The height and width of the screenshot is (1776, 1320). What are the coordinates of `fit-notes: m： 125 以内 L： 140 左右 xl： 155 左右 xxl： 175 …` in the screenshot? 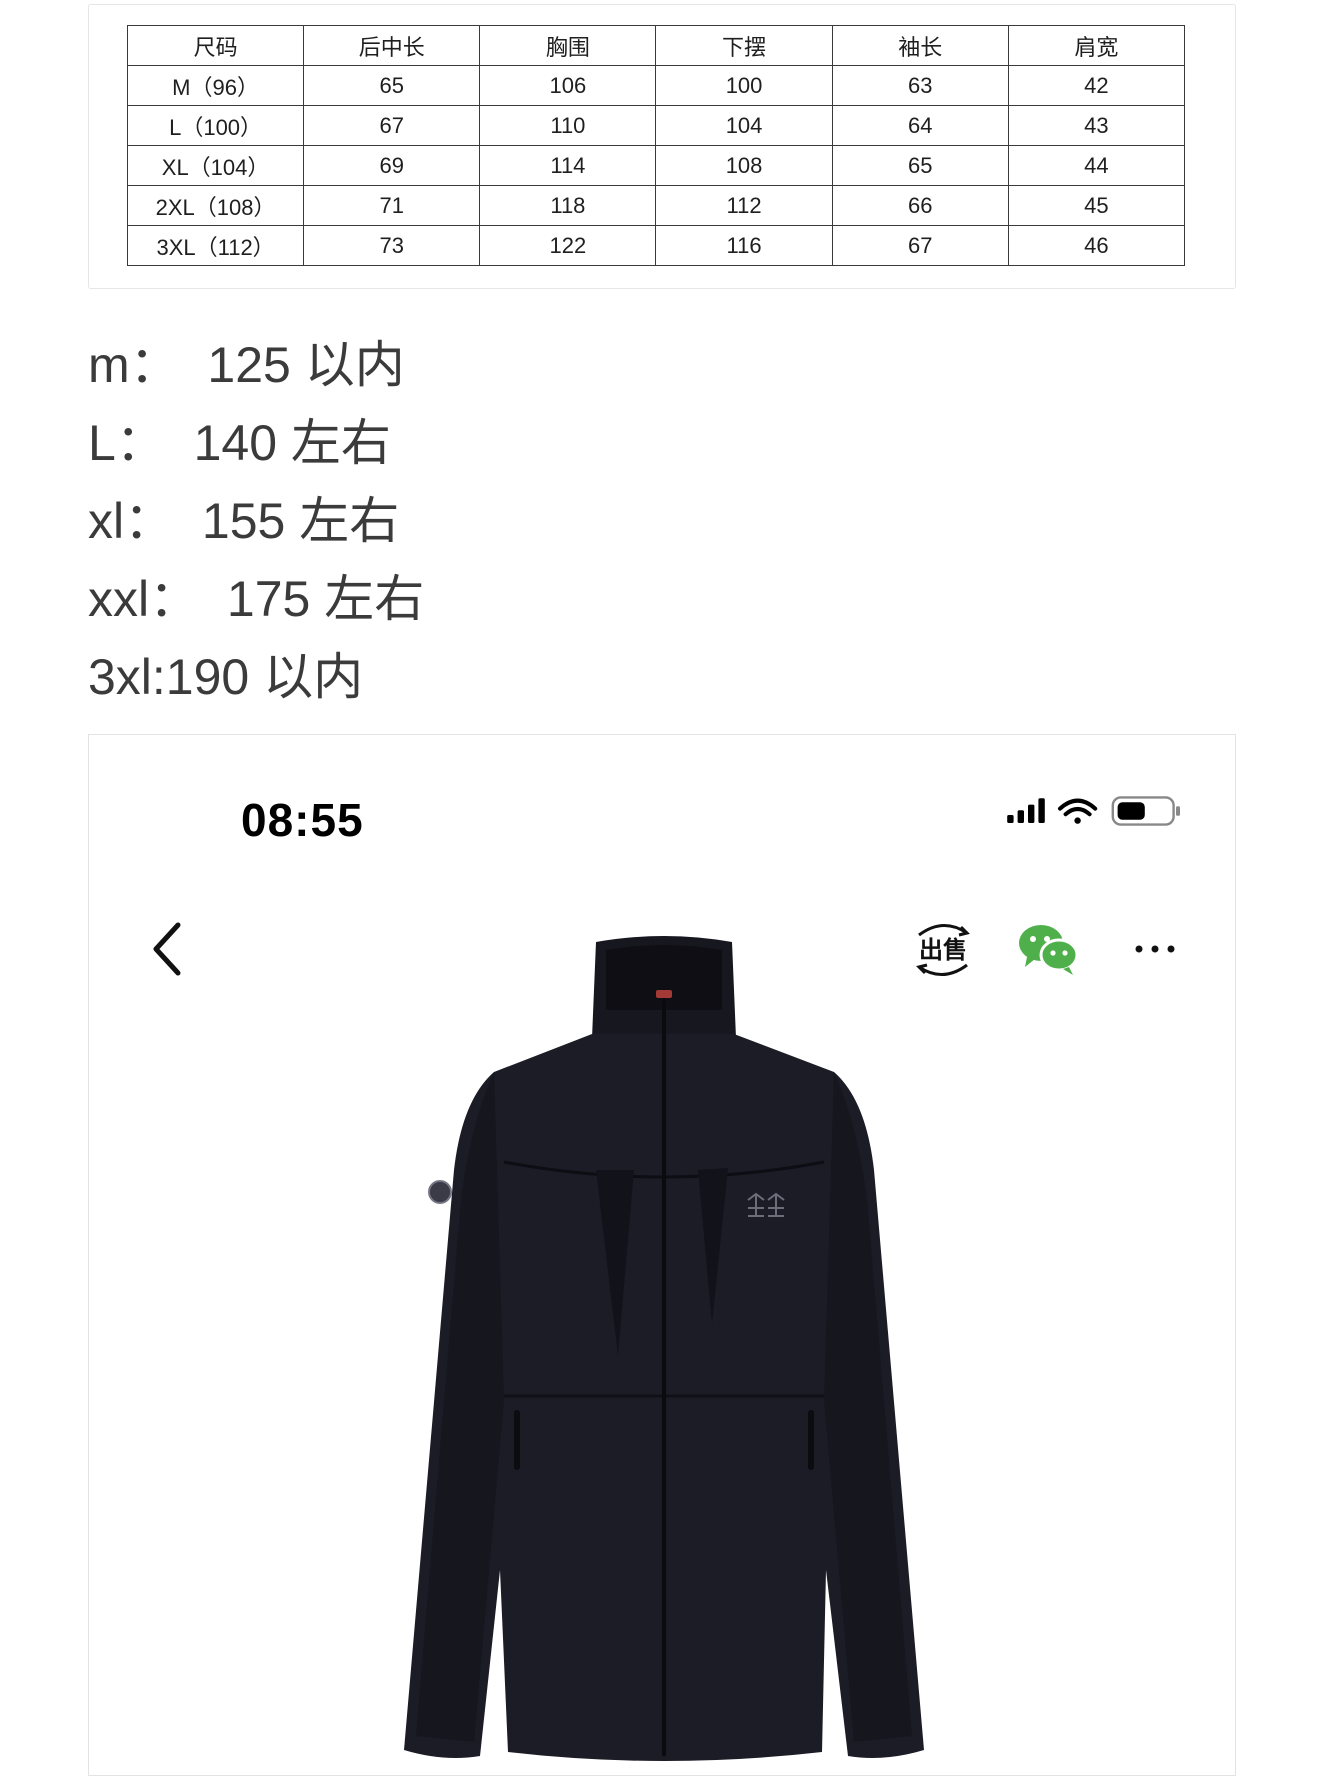 It's located at (438, 521).